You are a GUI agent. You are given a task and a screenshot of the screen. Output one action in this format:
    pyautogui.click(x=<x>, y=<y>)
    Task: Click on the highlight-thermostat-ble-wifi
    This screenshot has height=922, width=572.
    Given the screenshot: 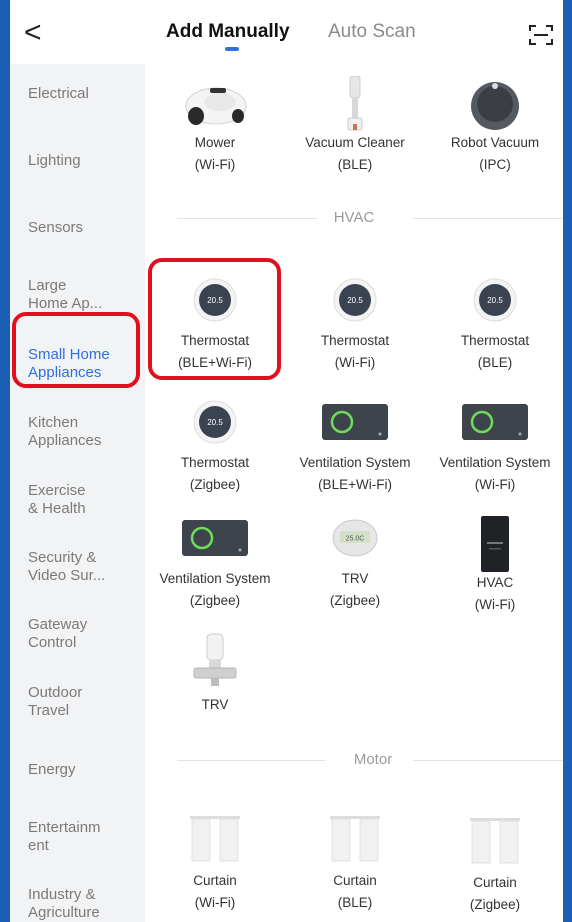 What is the action you would take?
    pyautogui.click(x=214, y=319)
    